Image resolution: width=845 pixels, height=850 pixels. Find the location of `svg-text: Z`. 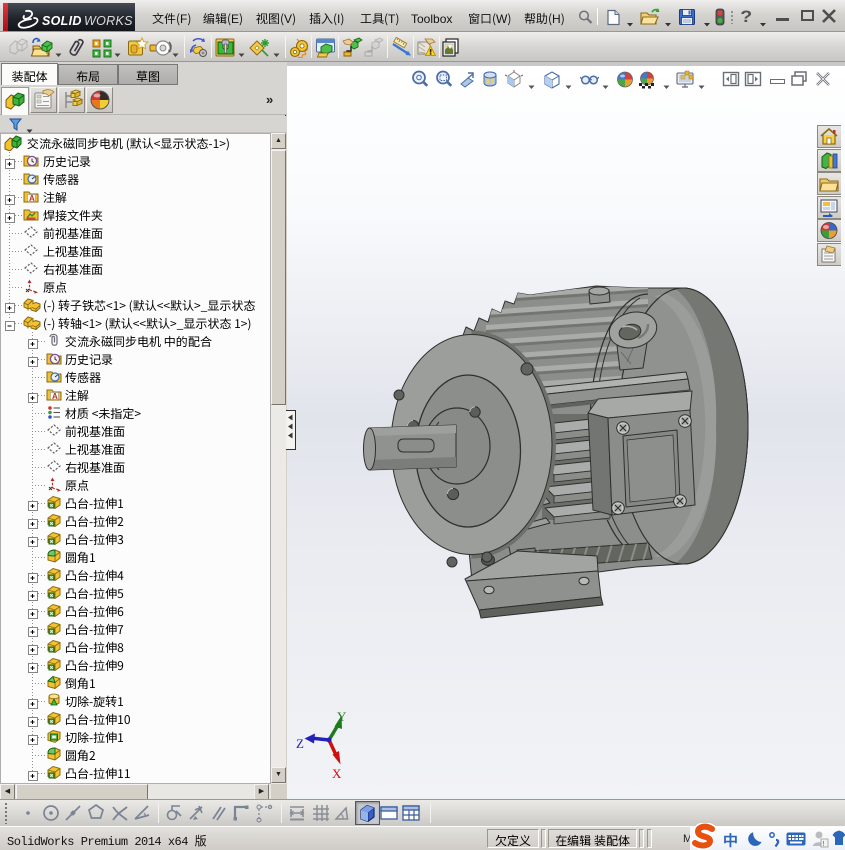

svg-text: Z is located at coordinates (300, 743).